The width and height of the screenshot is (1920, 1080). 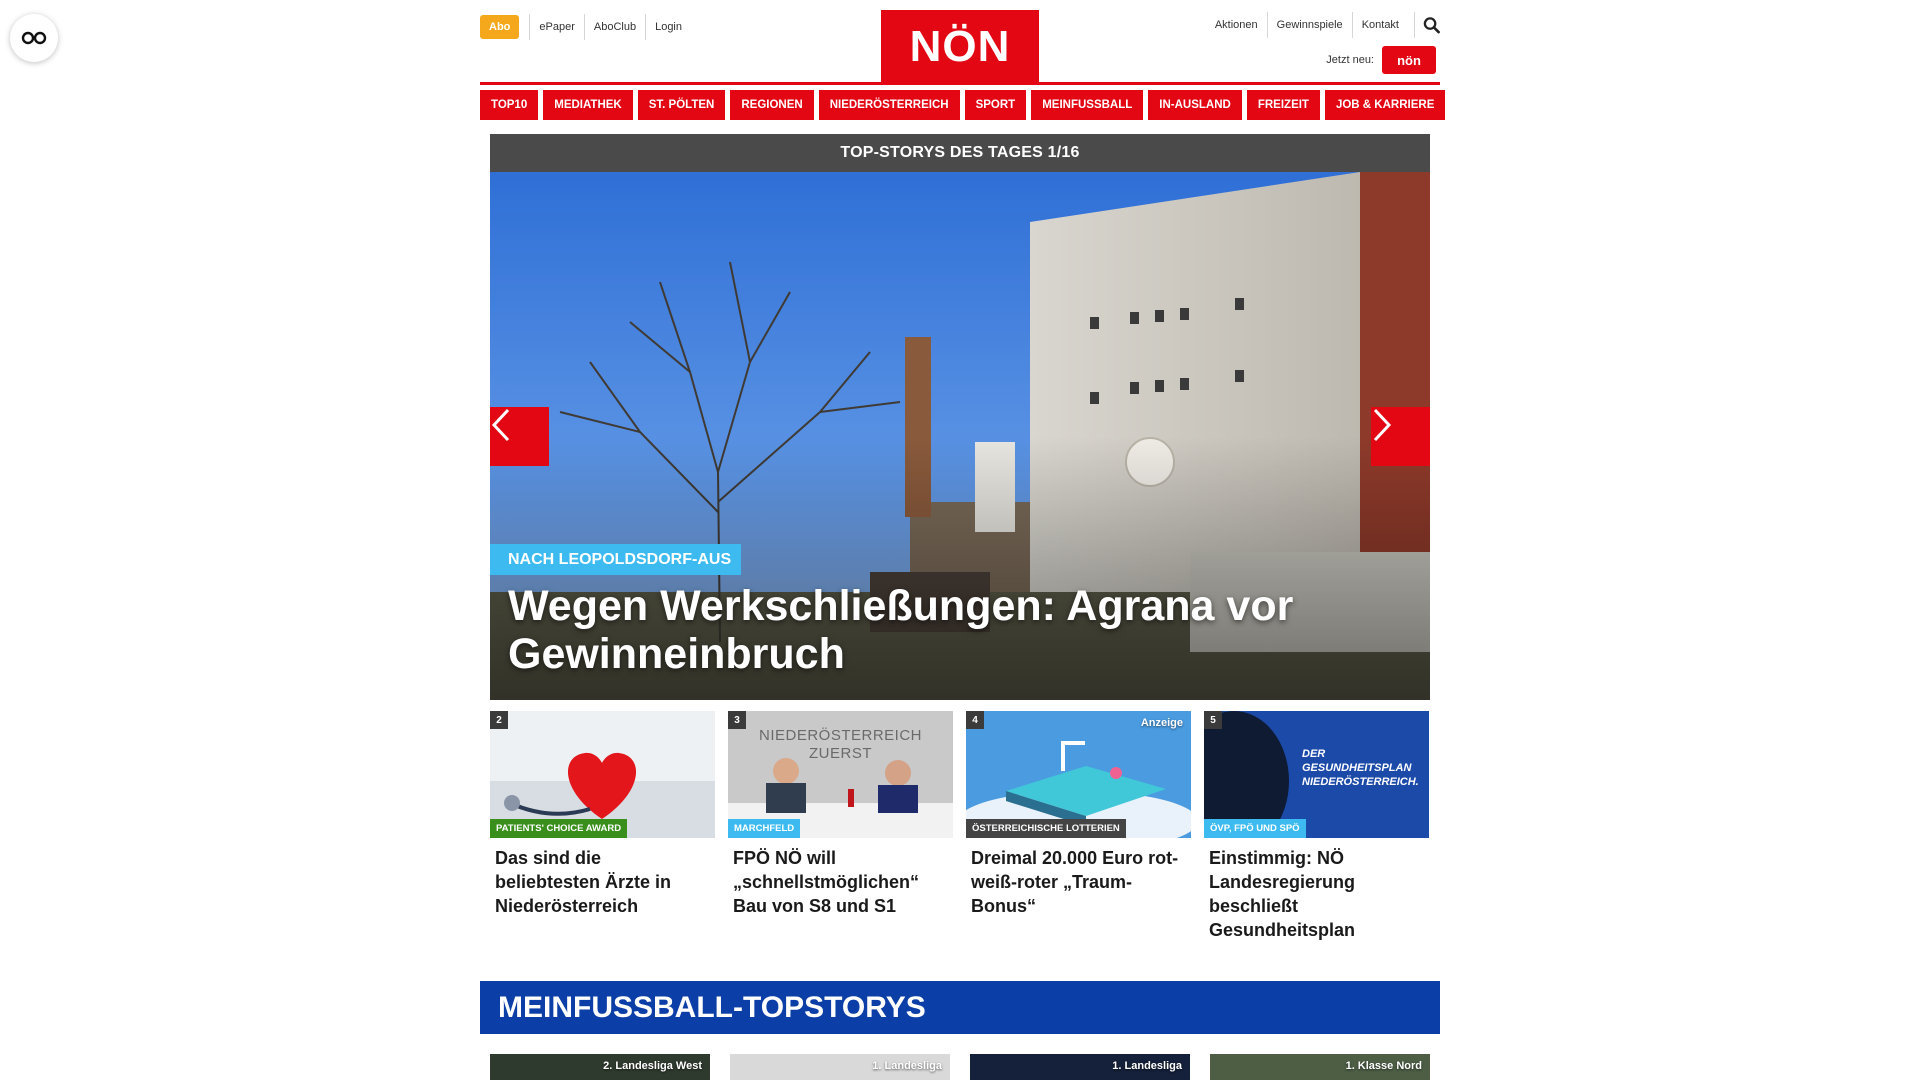 I want to click on story-tag: ÖVP, FPÖ UND SPÖ, so click(x=1255, y=828).